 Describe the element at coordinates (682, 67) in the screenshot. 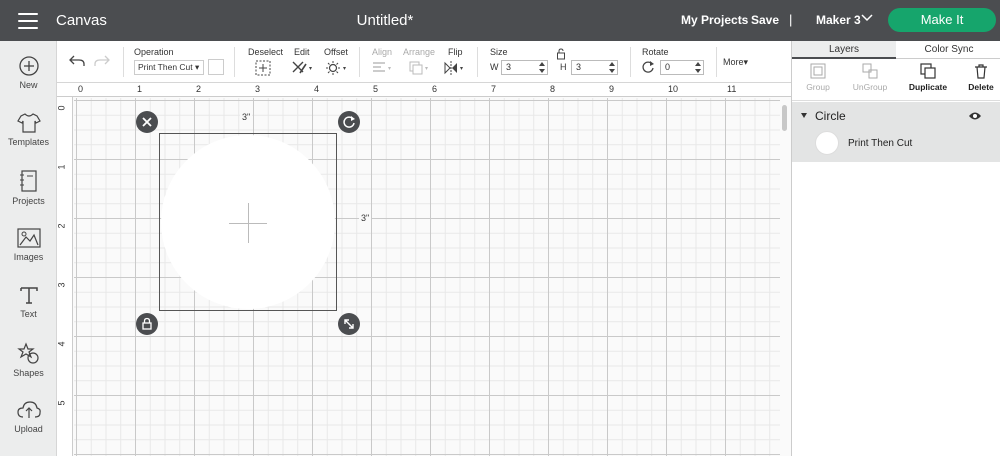

I see `rotate-input: 0` at that location.